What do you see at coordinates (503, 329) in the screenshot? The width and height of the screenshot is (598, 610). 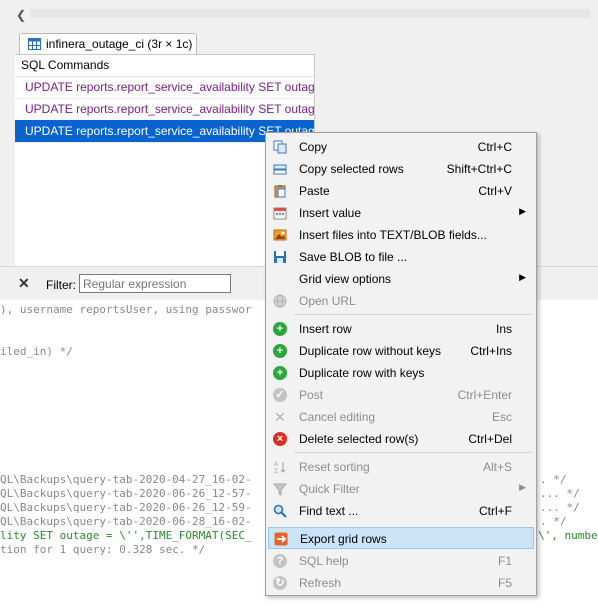 I see `menu-item-shortcut: Ins` at bounding box center [503, 329].